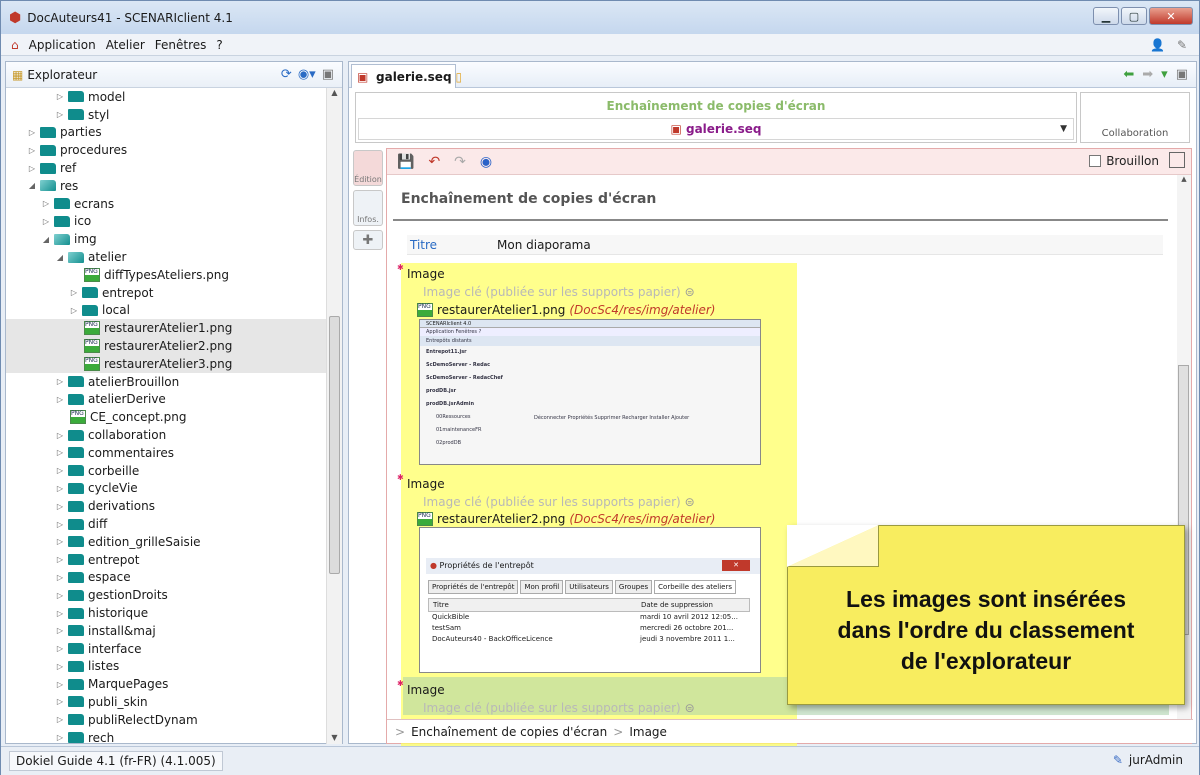 The image size is (1200, 775). Describe the element at coordinates (509, 732) in the screenshot. I see `breadcrumb-item: Enchaînement de copies d'écran` at that location.